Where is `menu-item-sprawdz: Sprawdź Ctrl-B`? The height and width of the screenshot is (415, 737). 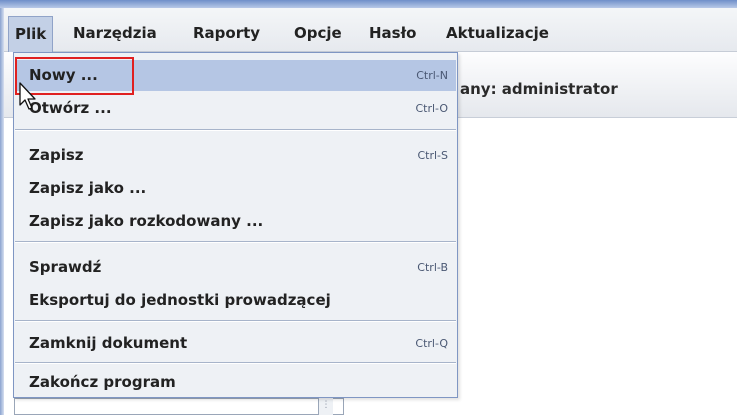 menu-item-sprawdz: Sprawdź Ctrl-B is located at coordinates (235, 267).